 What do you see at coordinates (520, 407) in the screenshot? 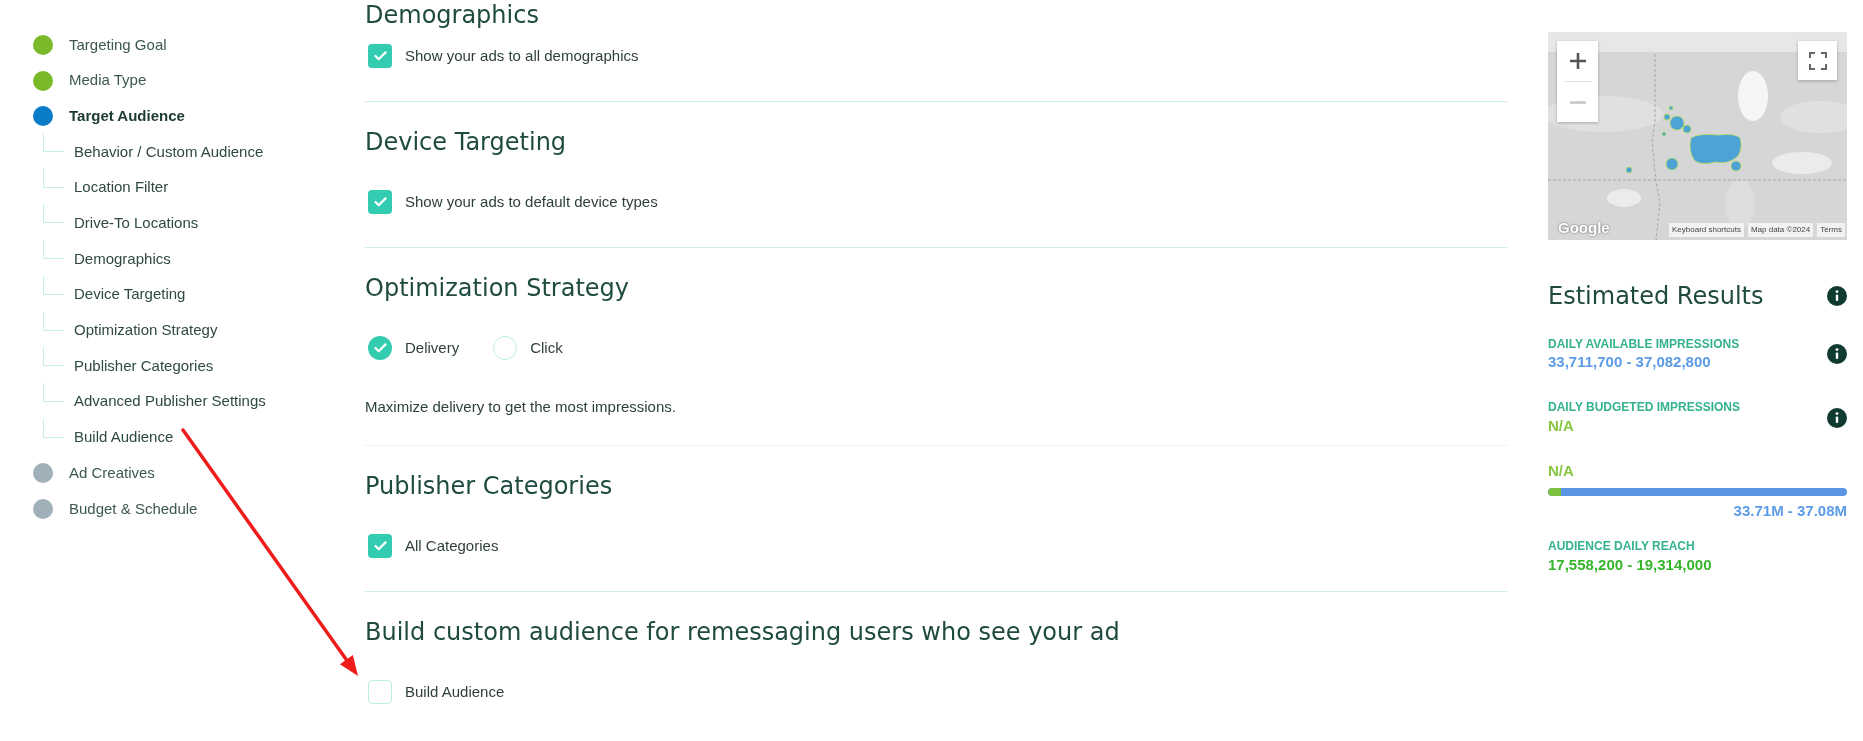
I see `description-text: Maximize delivery to get the most impressions.` at bounding box center [520, 407].